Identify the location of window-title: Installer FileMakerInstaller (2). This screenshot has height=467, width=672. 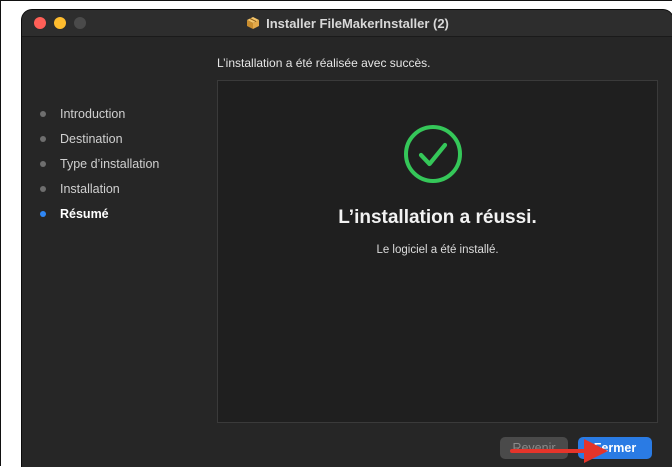
(357, 23).